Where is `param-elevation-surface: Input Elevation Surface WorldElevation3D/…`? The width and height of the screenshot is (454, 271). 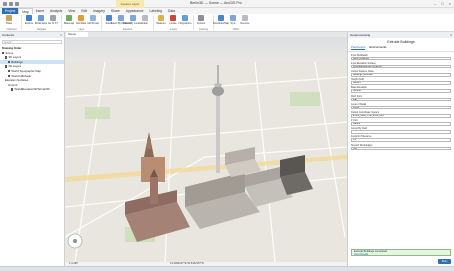
param-elevation-surface: Input Elevation Surface WorldElevation3D/… is located at coordinates (401, 65).